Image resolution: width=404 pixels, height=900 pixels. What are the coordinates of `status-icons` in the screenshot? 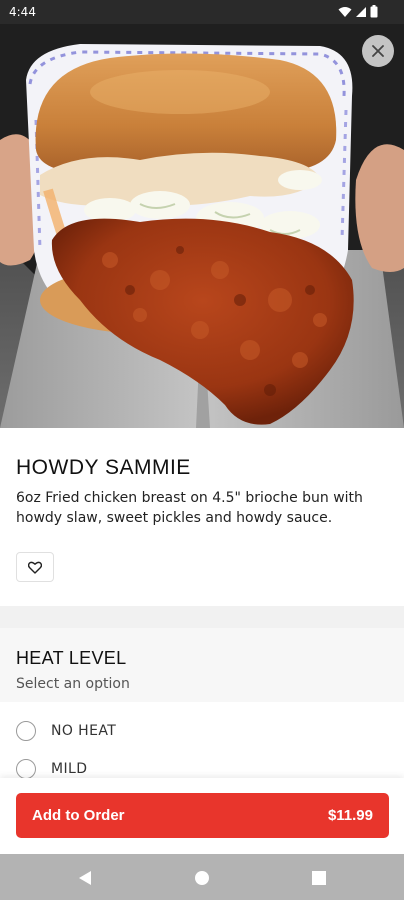 It's located at (358, 11).